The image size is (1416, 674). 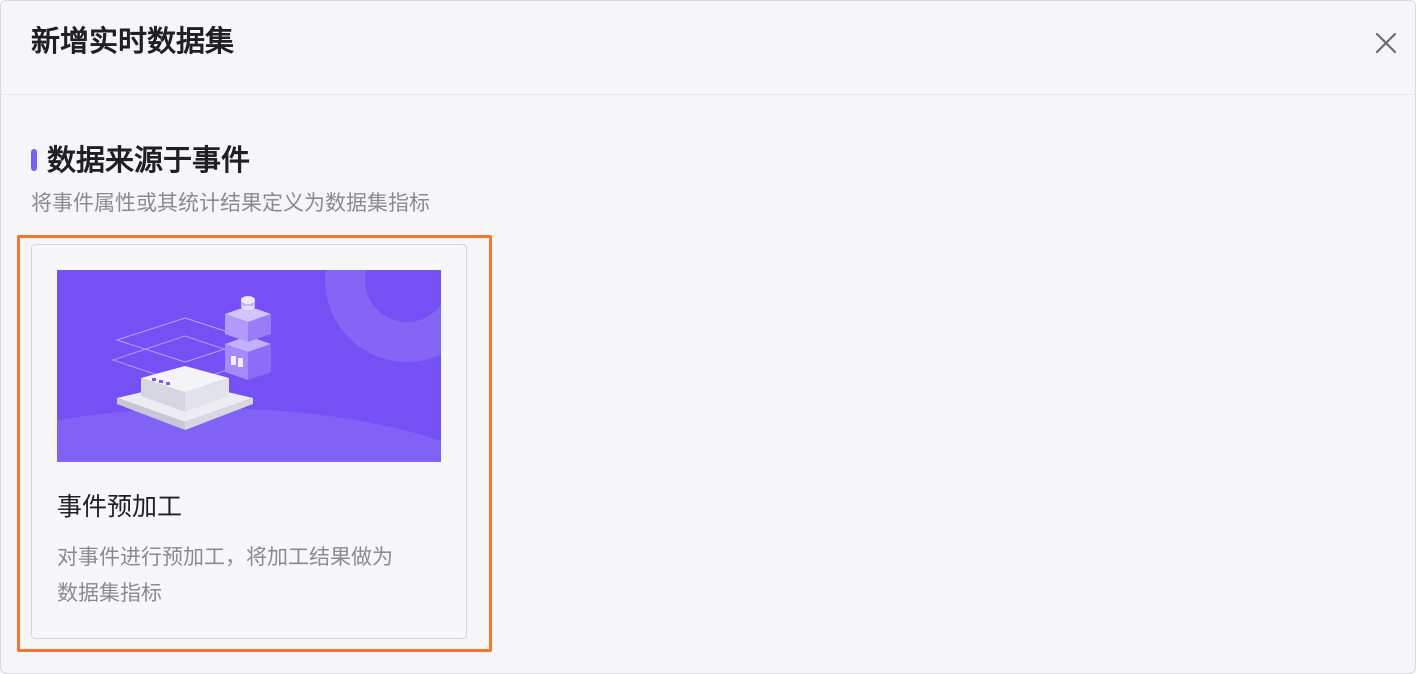 What do you see at coordinates (225, 557) in the screenshot?
I see `card-description-line: 对事件进行预加工，将加工结果做为` at bounding box center [225, 557].